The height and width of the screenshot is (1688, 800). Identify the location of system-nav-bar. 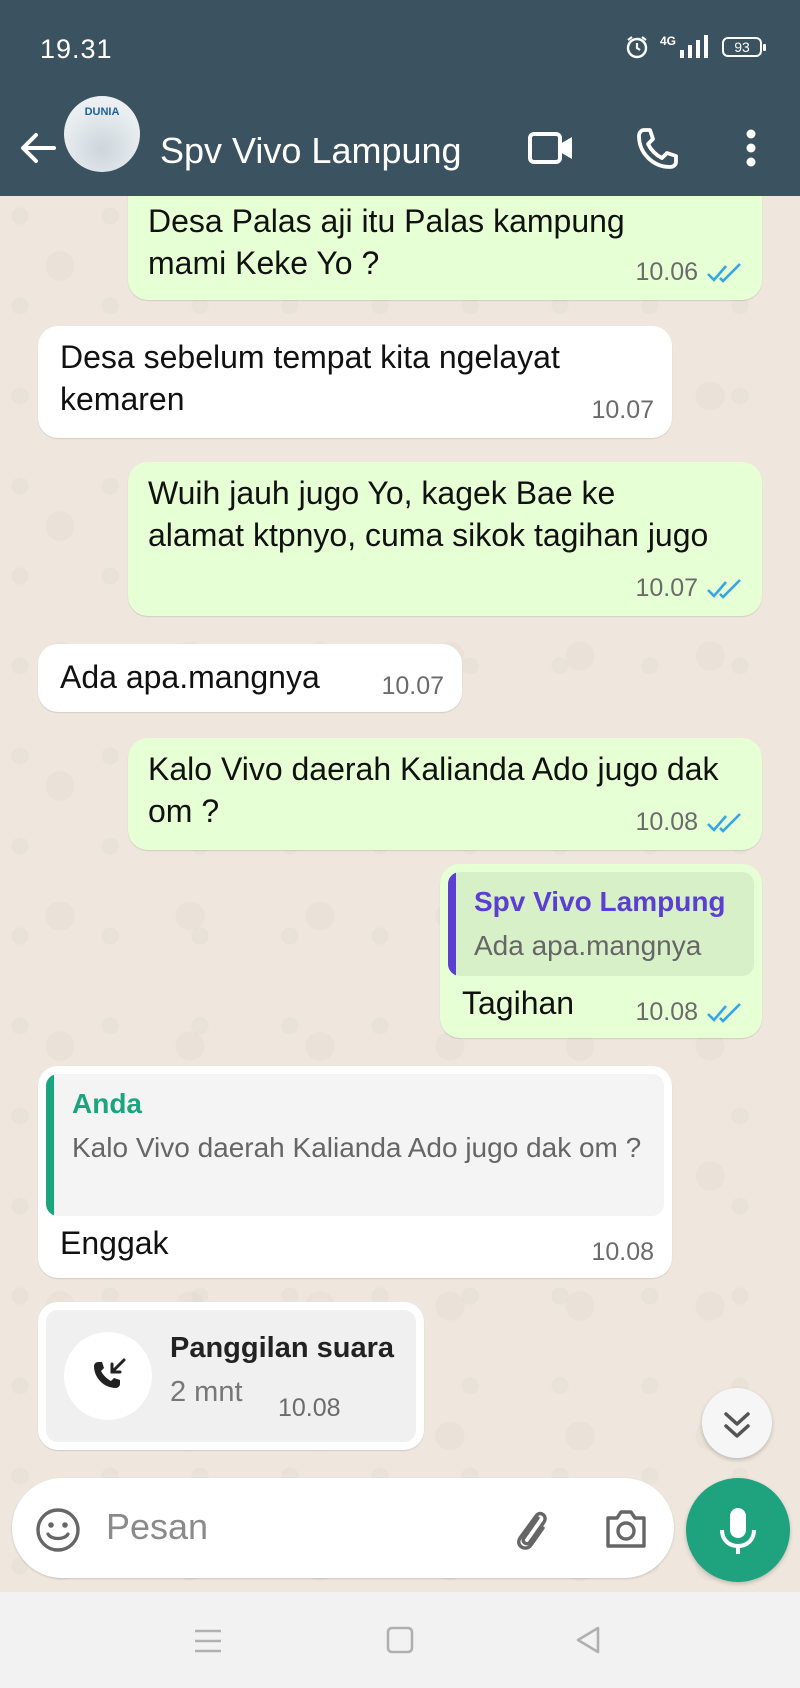
(400, 1640).